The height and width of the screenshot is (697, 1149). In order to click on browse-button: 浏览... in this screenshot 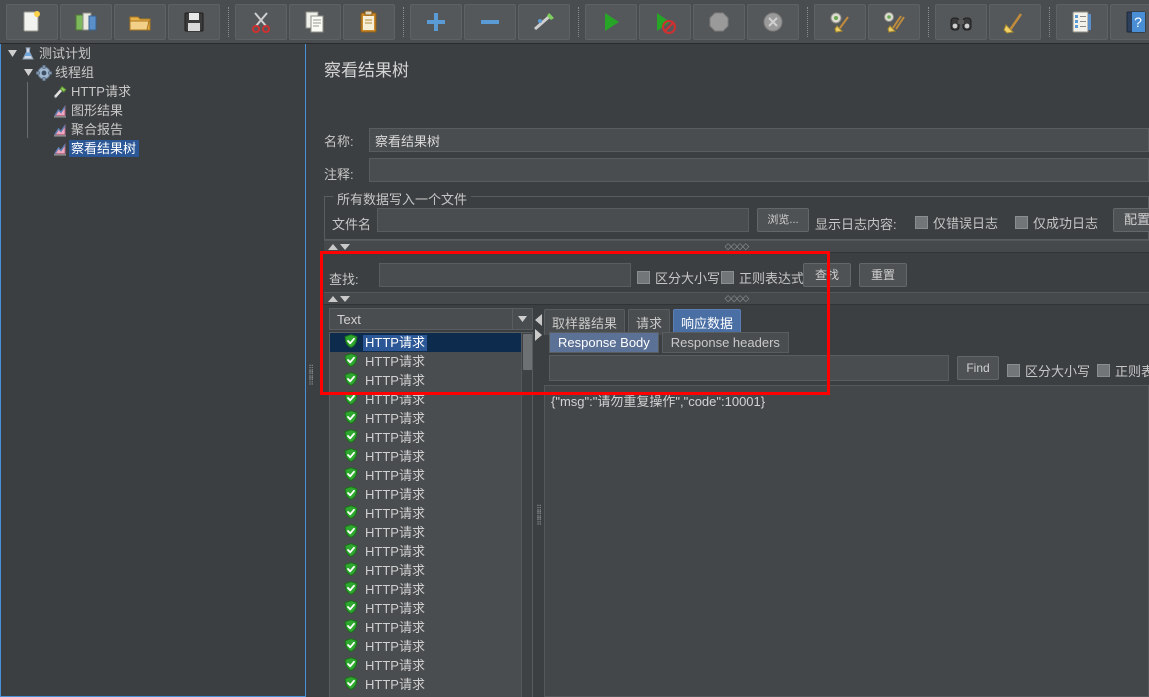, I will do `click(783, 220)`.